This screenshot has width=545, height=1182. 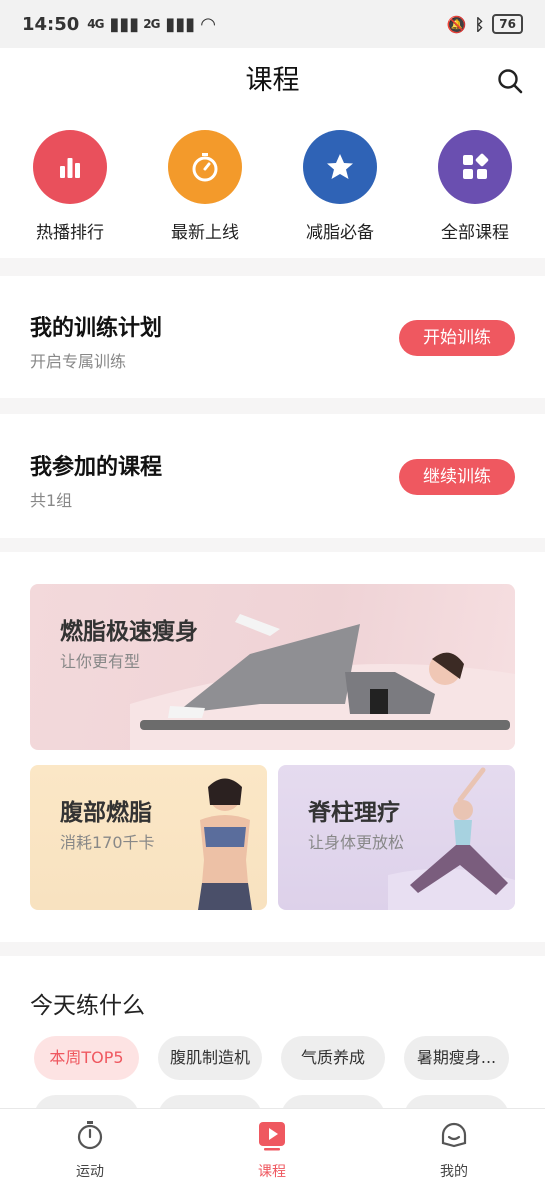 What do you see at coordinates (95, 24) in the screenshot?
I see `signal-4g-label: 4G` at bounding box center [95, 24].